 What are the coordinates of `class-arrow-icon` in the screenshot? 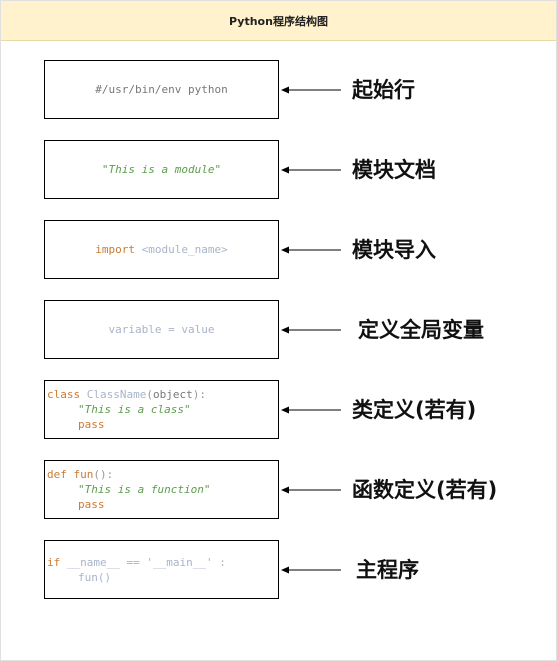 It's located at (311, 410).